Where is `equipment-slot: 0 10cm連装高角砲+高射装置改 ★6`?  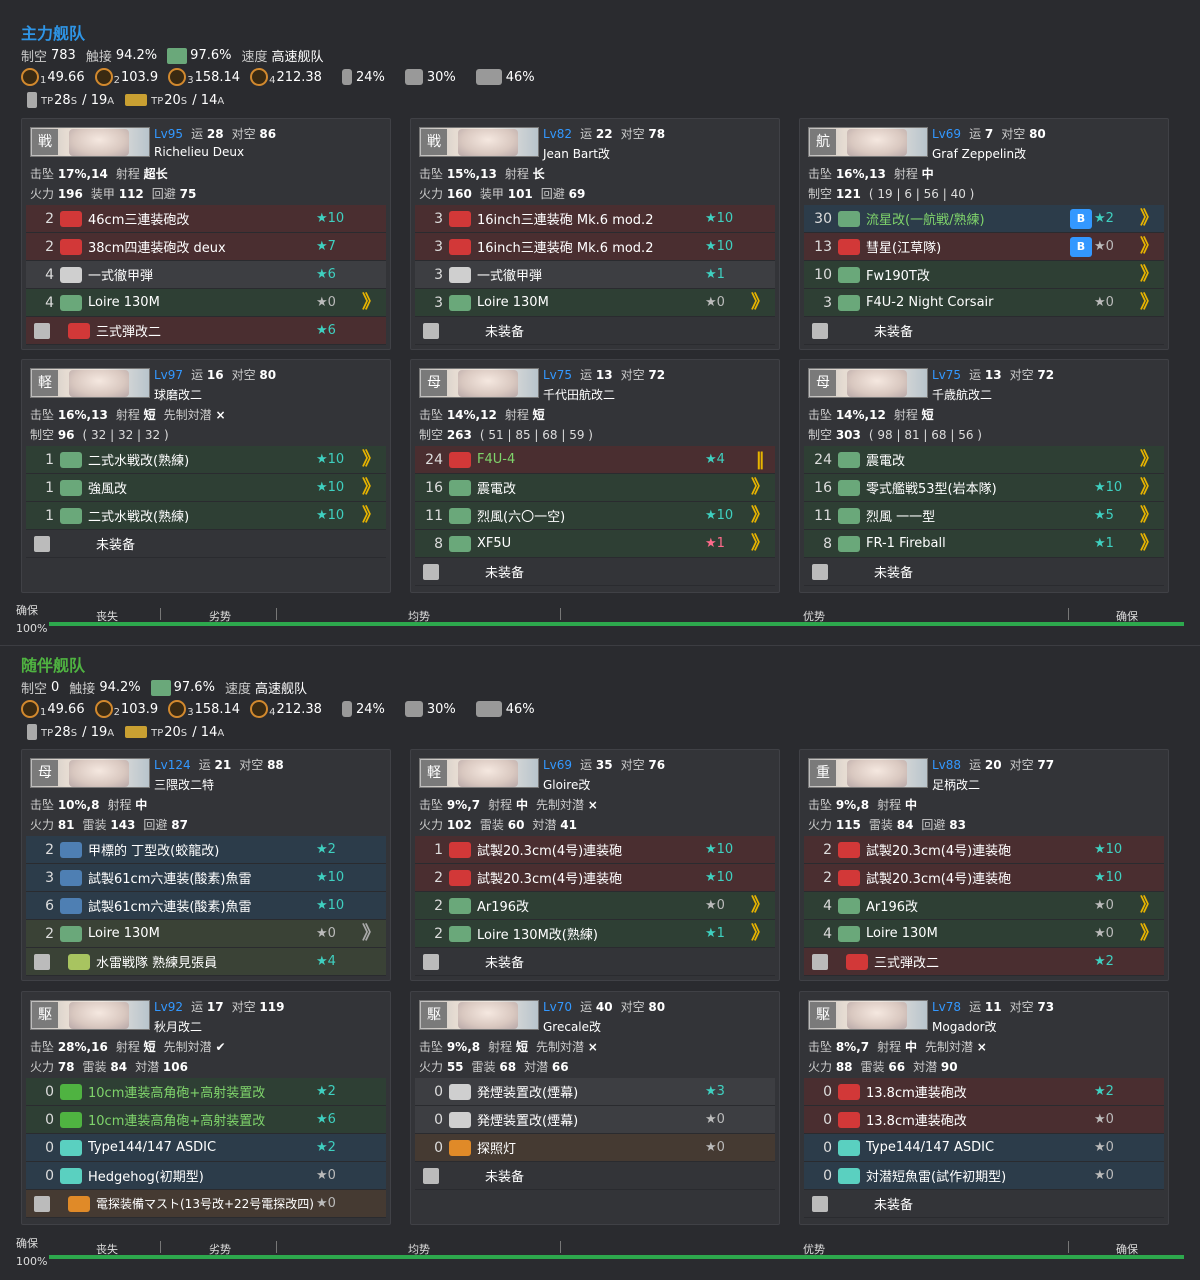
equipment-slot: 0 10cm連装高角砲+高射装置改 ★6 is located at coordinates (206, 1120).